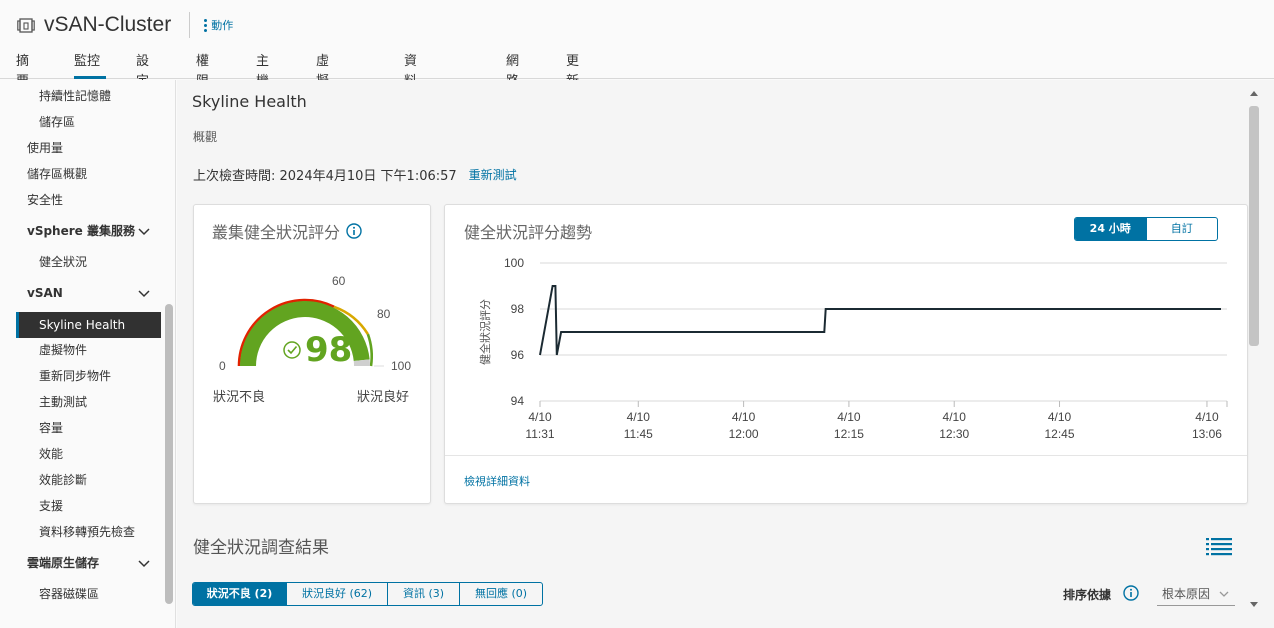 The width and height of the screenshot is (1274, 628). What do you see at coordinates (514, 263) in the screenshot?
I see `y-tick-label: 100` at bounding box center [514, 263].